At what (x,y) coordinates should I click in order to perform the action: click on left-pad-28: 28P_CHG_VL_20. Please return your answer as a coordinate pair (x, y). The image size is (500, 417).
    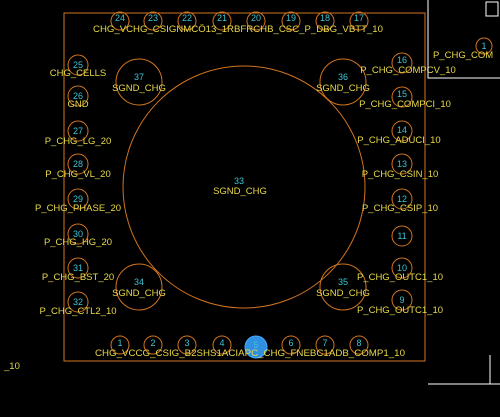
    Looking at the image, I should click on (78, 166).